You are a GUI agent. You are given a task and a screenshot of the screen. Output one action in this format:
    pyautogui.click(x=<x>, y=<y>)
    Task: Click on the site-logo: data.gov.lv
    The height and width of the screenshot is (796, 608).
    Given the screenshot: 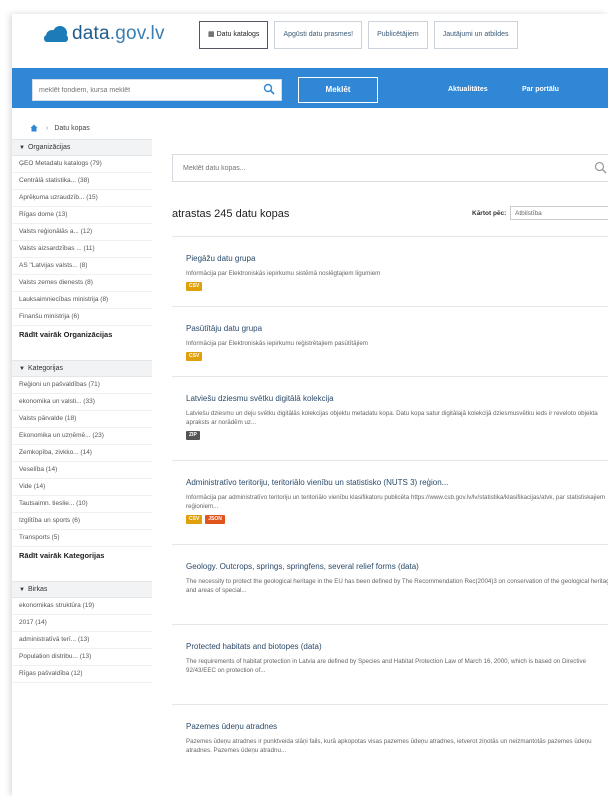 What is the action you would take?
    pyautogui.click(x=104, y=34)
    